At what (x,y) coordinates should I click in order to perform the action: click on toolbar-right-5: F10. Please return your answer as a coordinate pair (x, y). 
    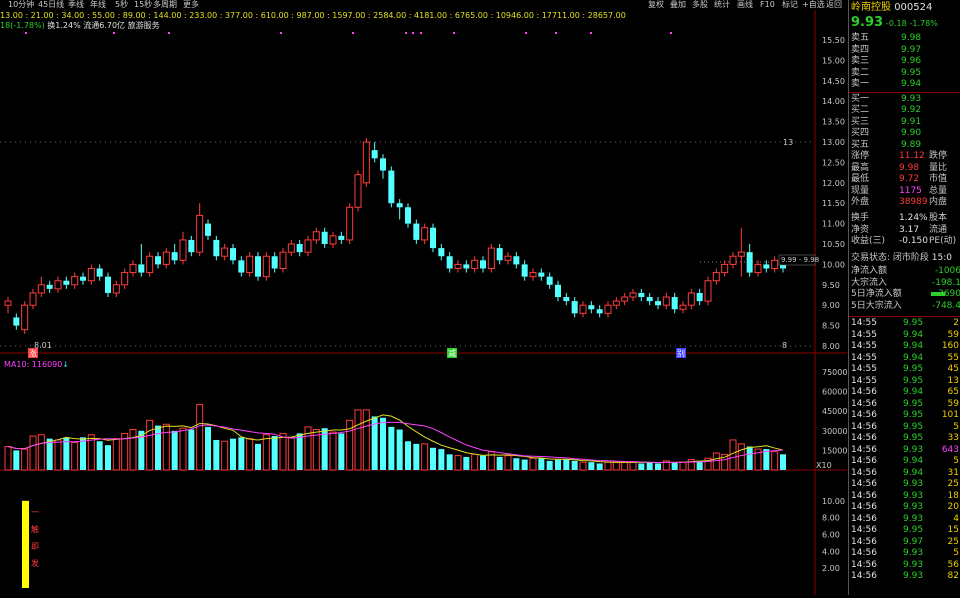
    Looking at the image, I should click on (767, 5).